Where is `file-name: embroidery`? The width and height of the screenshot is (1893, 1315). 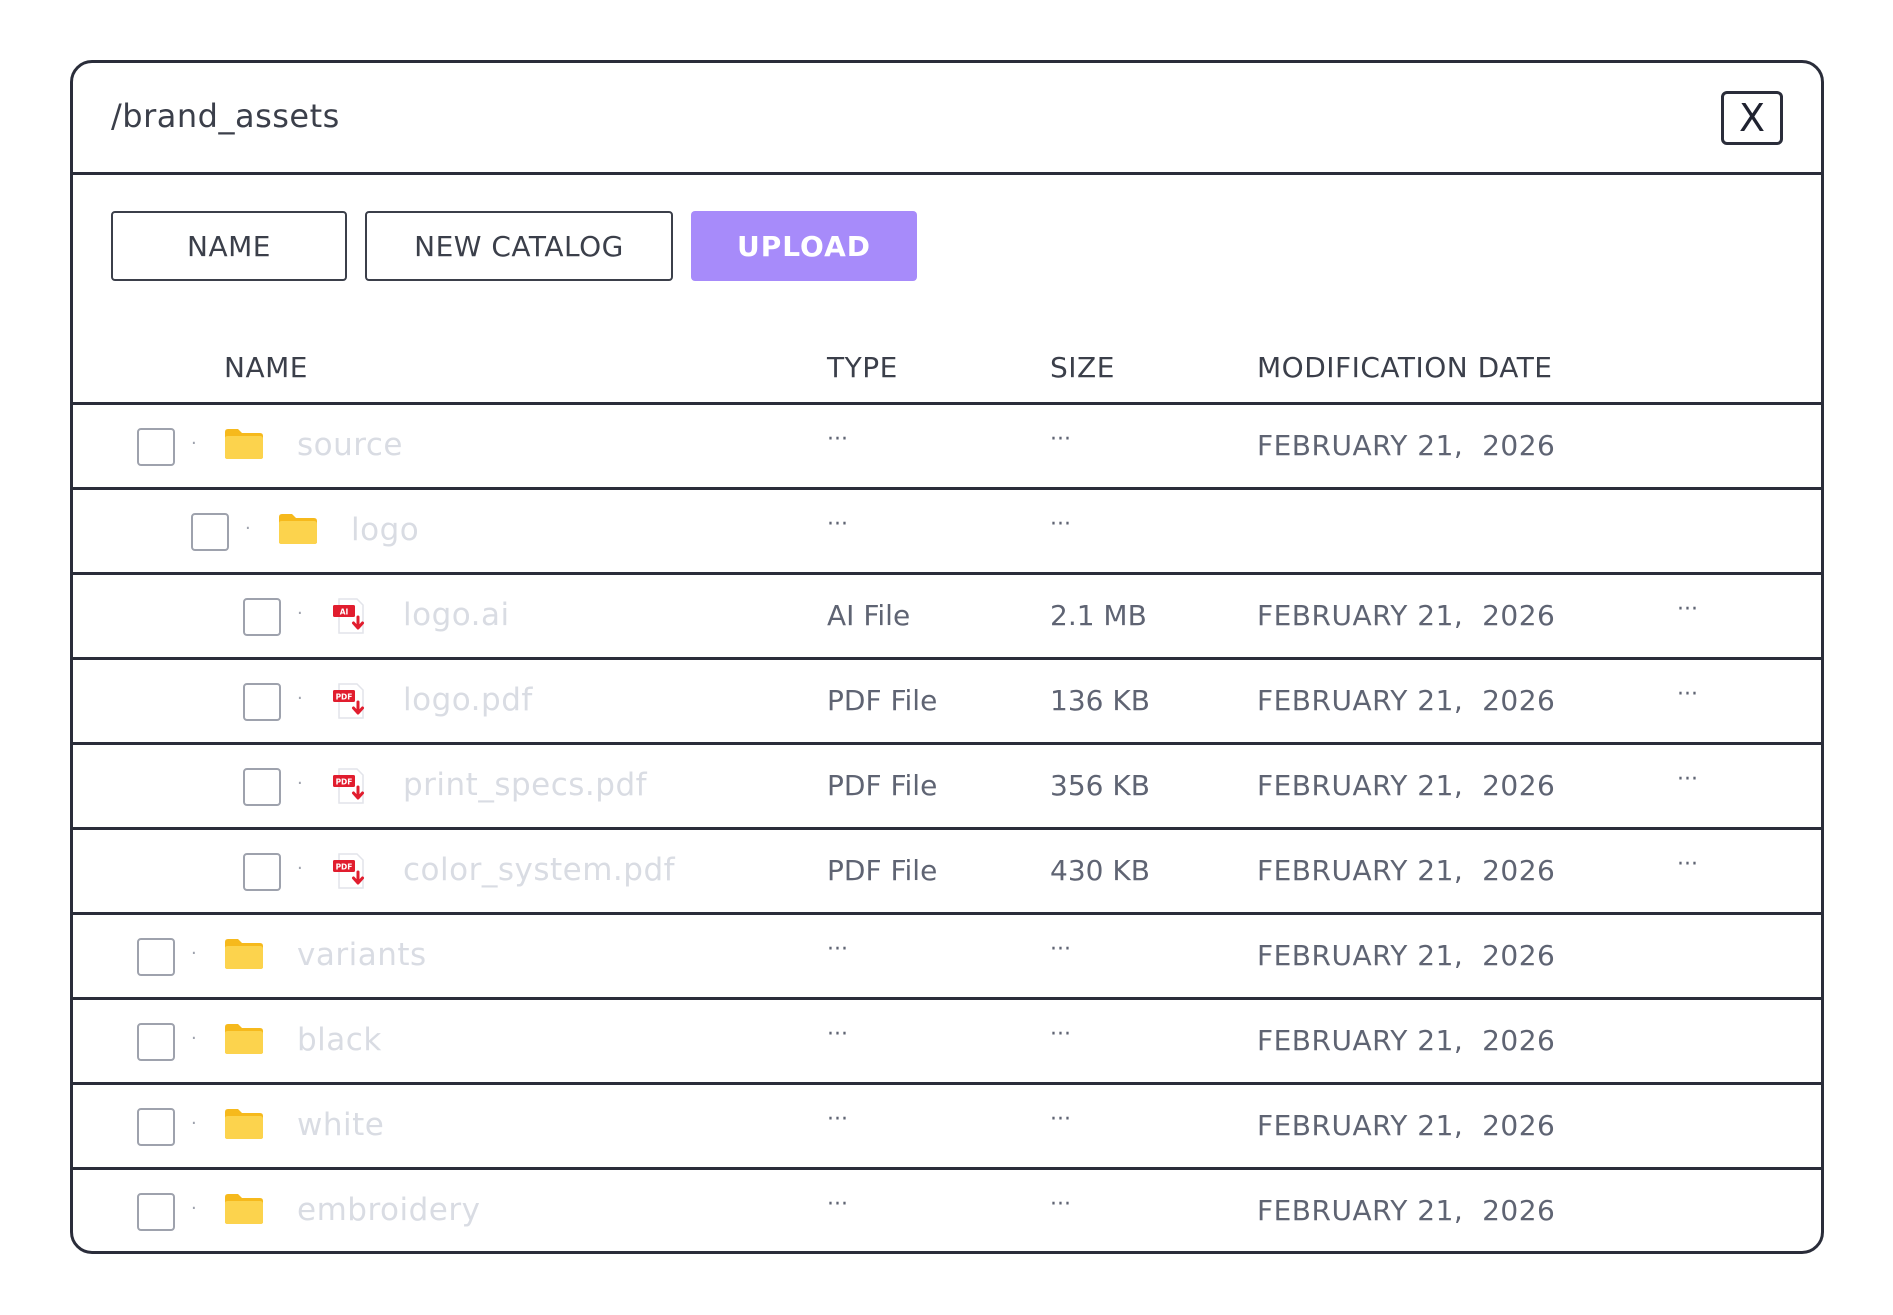
file-name: embroidery is located at coordinates (388, 1210).